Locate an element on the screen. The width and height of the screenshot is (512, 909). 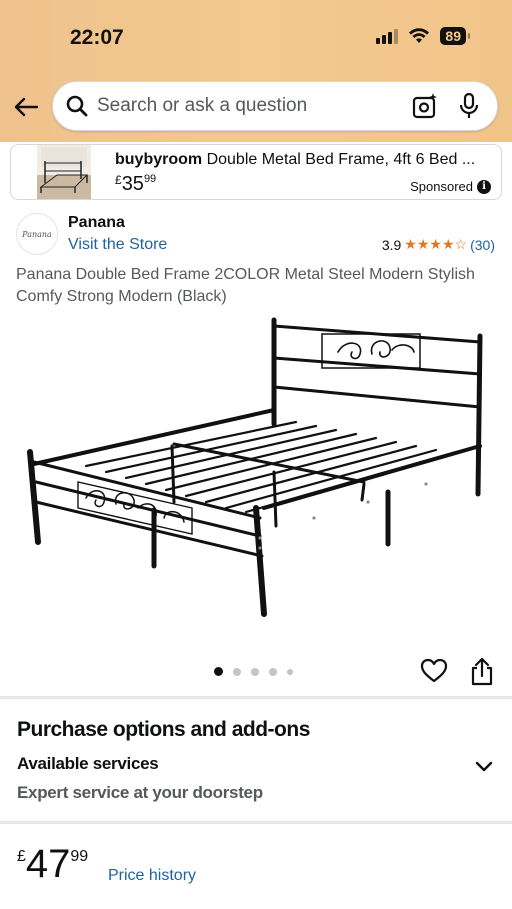
status-time: 22:07 is located at coordinates (97, 37).